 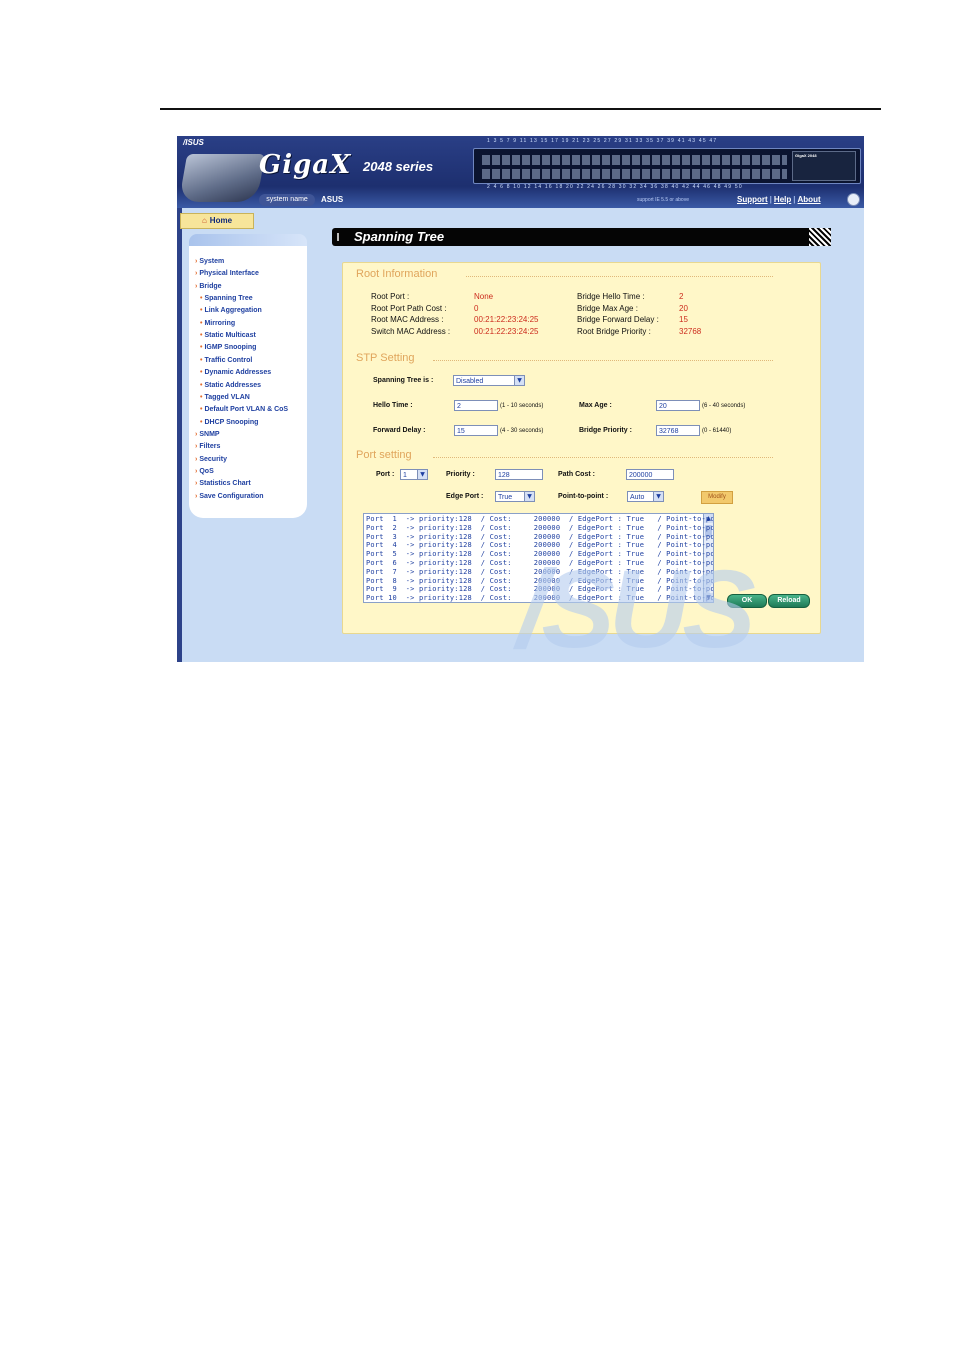 What do you see at coordinates (809, 199) in the screenshot?
I see `about-link: About` at bounding box center [809, 199].